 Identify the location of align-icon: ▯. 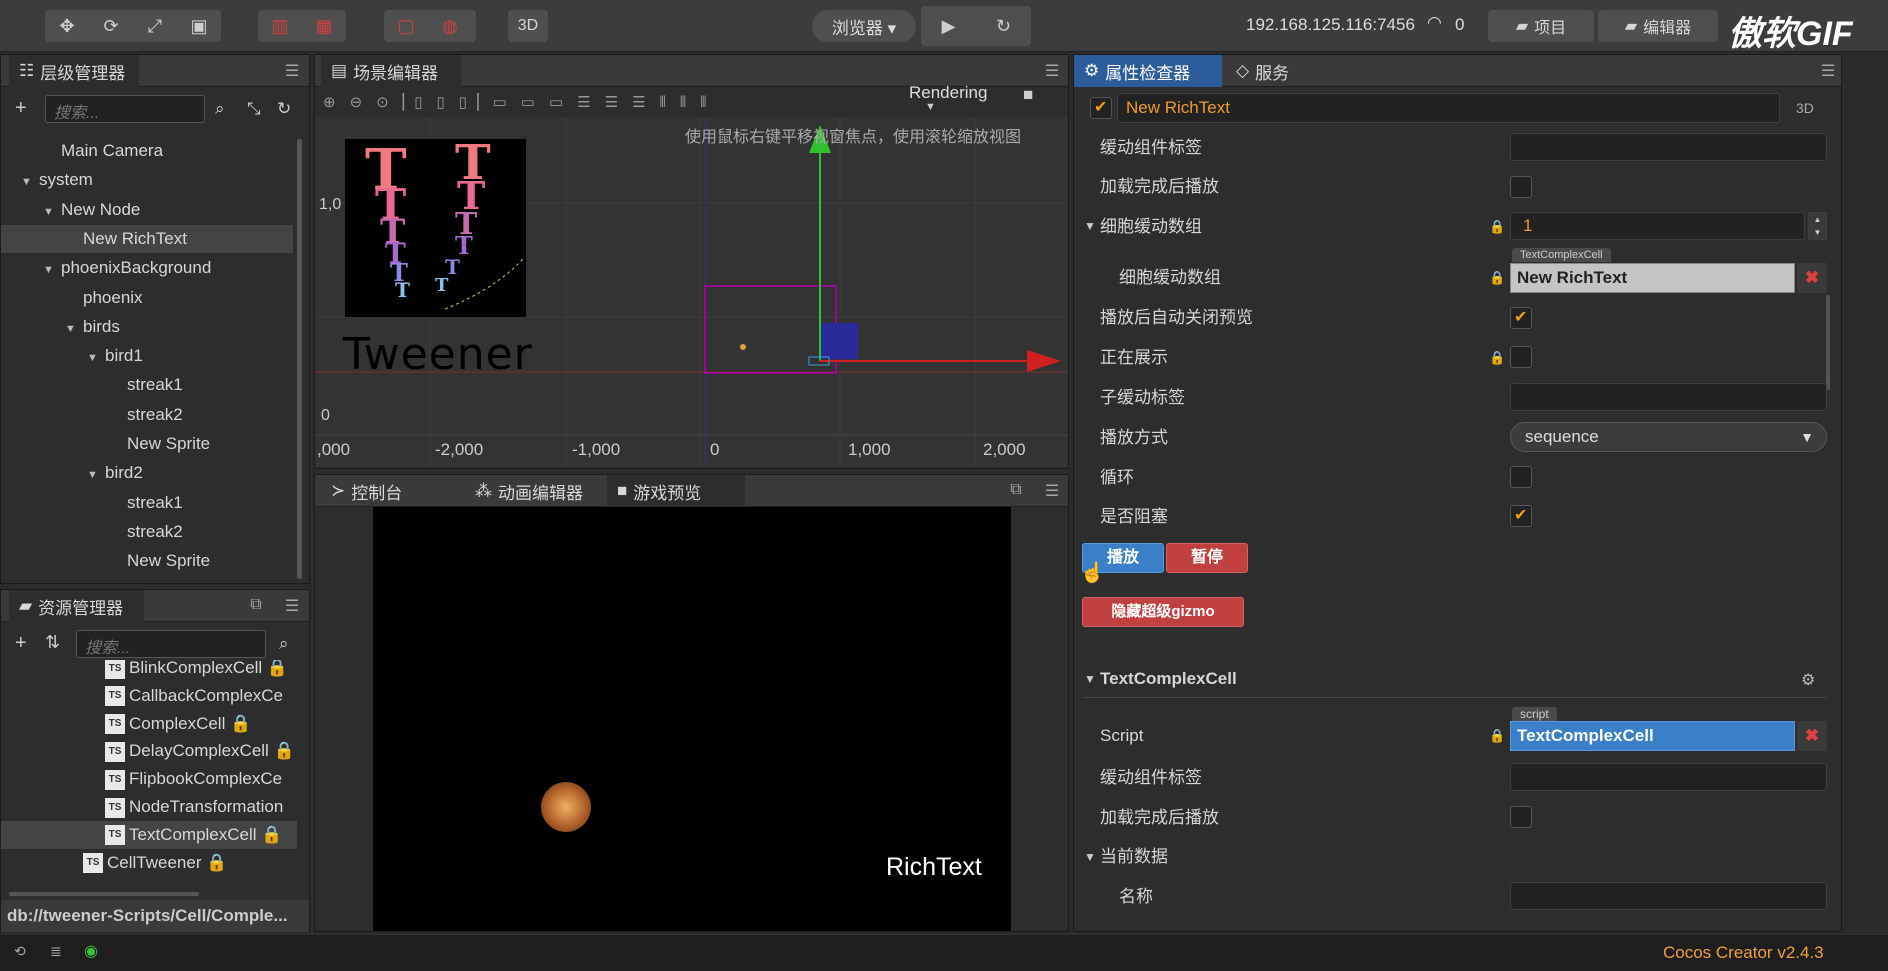
(441, 102).